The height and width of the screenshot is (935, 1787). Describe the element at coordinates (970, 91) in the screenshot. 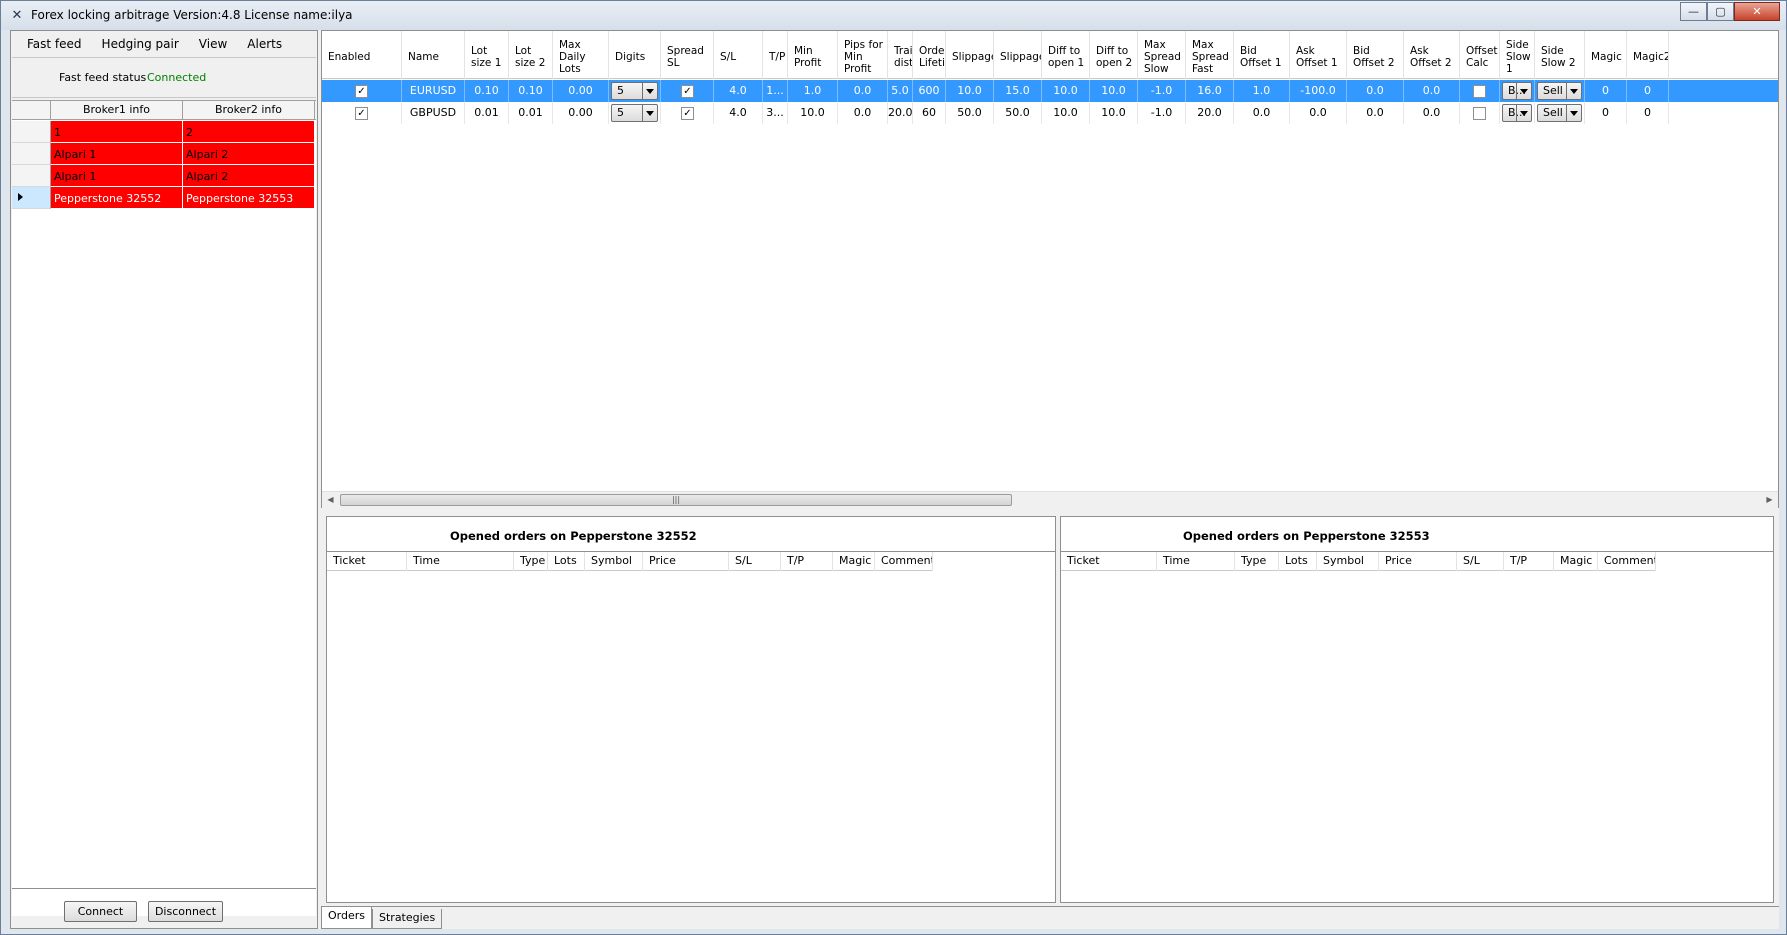

I see `cell-slippage-1: 10.0` at that location.